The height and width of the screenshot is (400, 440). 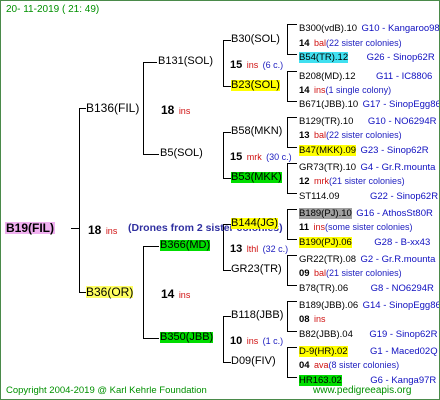 What do you see at coordinates (364, 43) in the screenshot?
I see `gen5-gen-note: (22 sister colonies)` at bounding box center [364, 43].